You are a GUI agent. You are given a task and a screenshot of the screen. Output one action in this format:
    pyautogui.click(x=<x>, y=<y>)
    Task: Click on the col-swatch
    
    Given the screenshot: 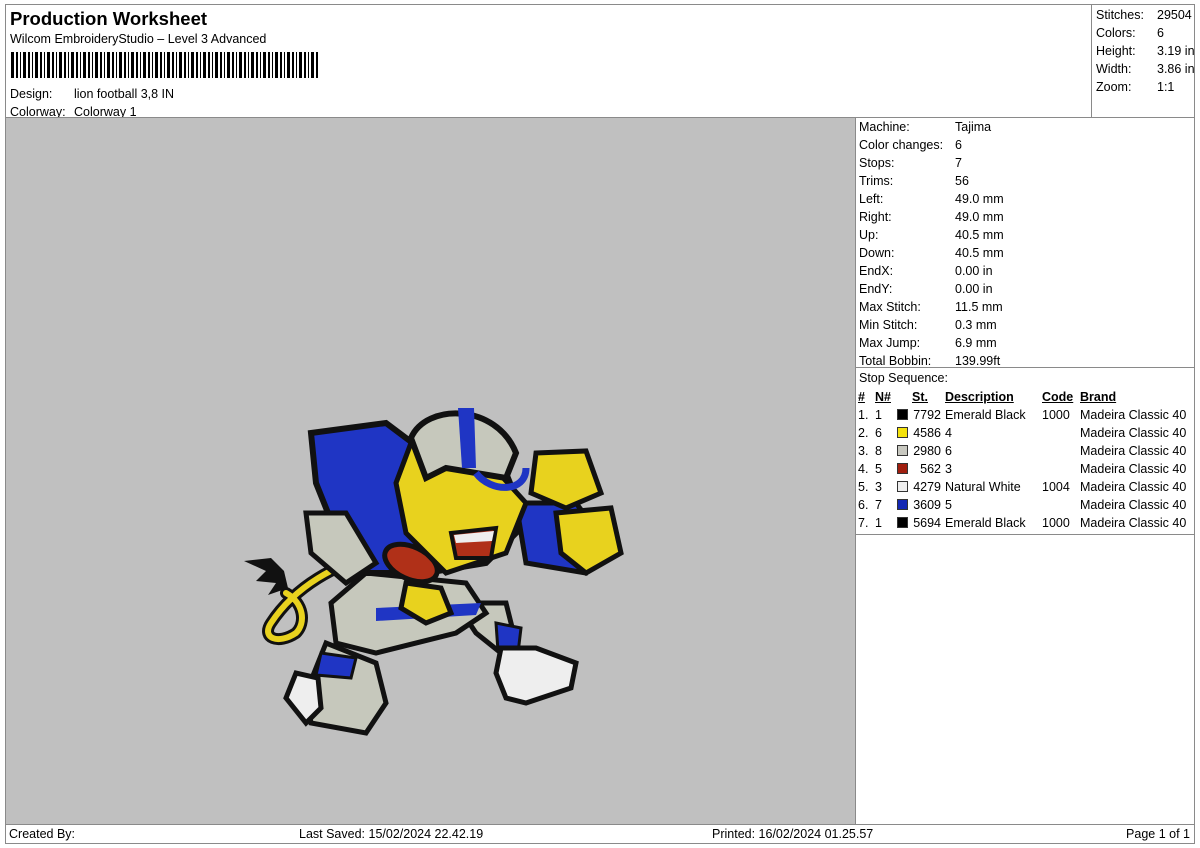 What is the action you would take?
    pyautogui.click(x=904, y=397)
    